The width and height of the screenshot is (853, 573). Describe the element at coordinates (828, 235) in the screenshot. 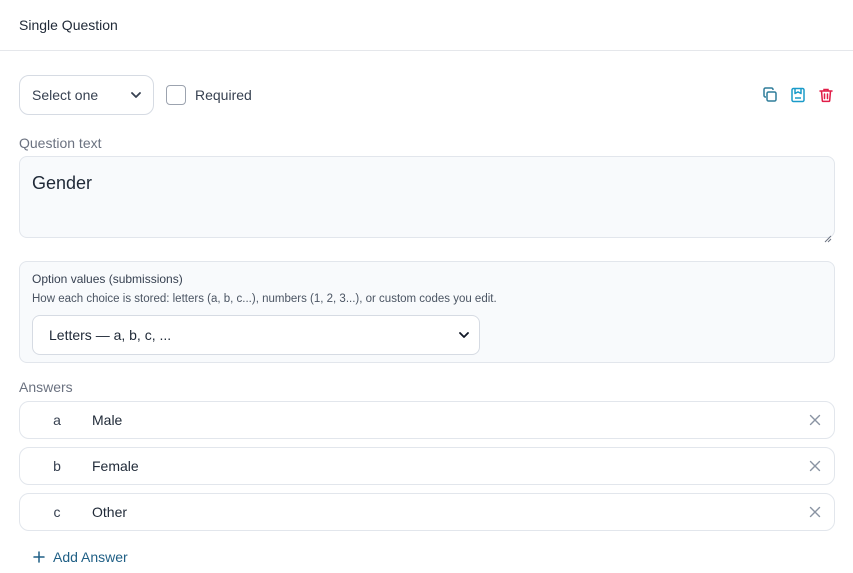

I see `resize-handle-icon` at that location.